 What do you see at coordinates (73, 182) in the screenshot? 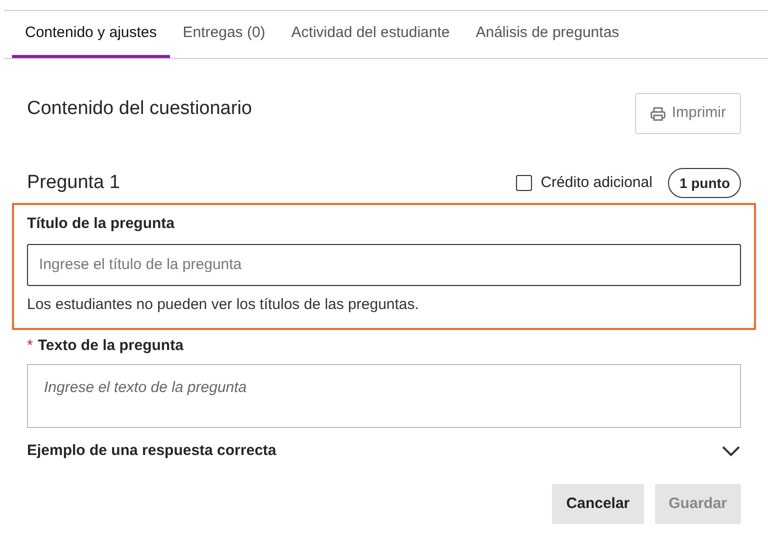
I see `question-title: Pregunta 1` at bounding box center [73, 182].